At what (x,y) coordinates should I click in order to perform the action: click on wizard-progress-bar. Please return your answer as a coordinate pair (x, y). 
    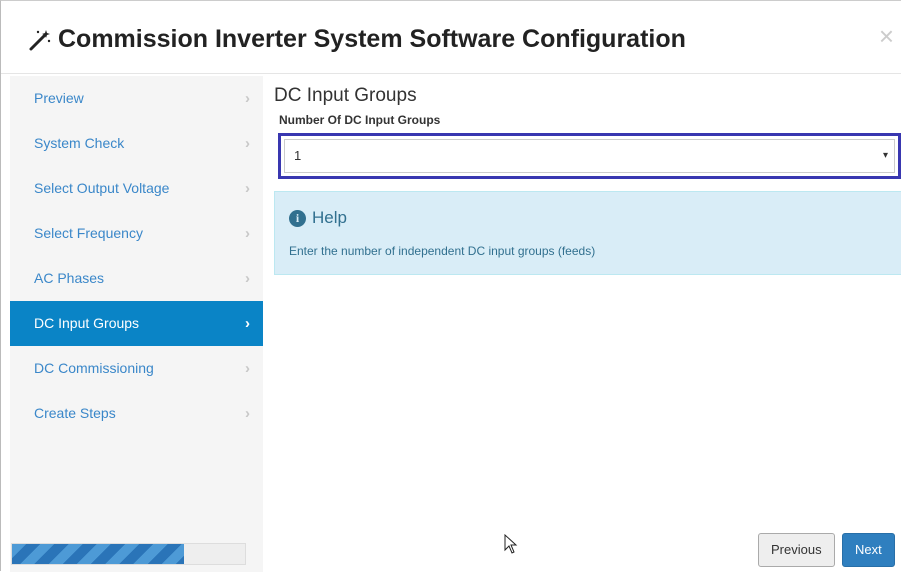
    Looking at the image, I should click on (128, 554).